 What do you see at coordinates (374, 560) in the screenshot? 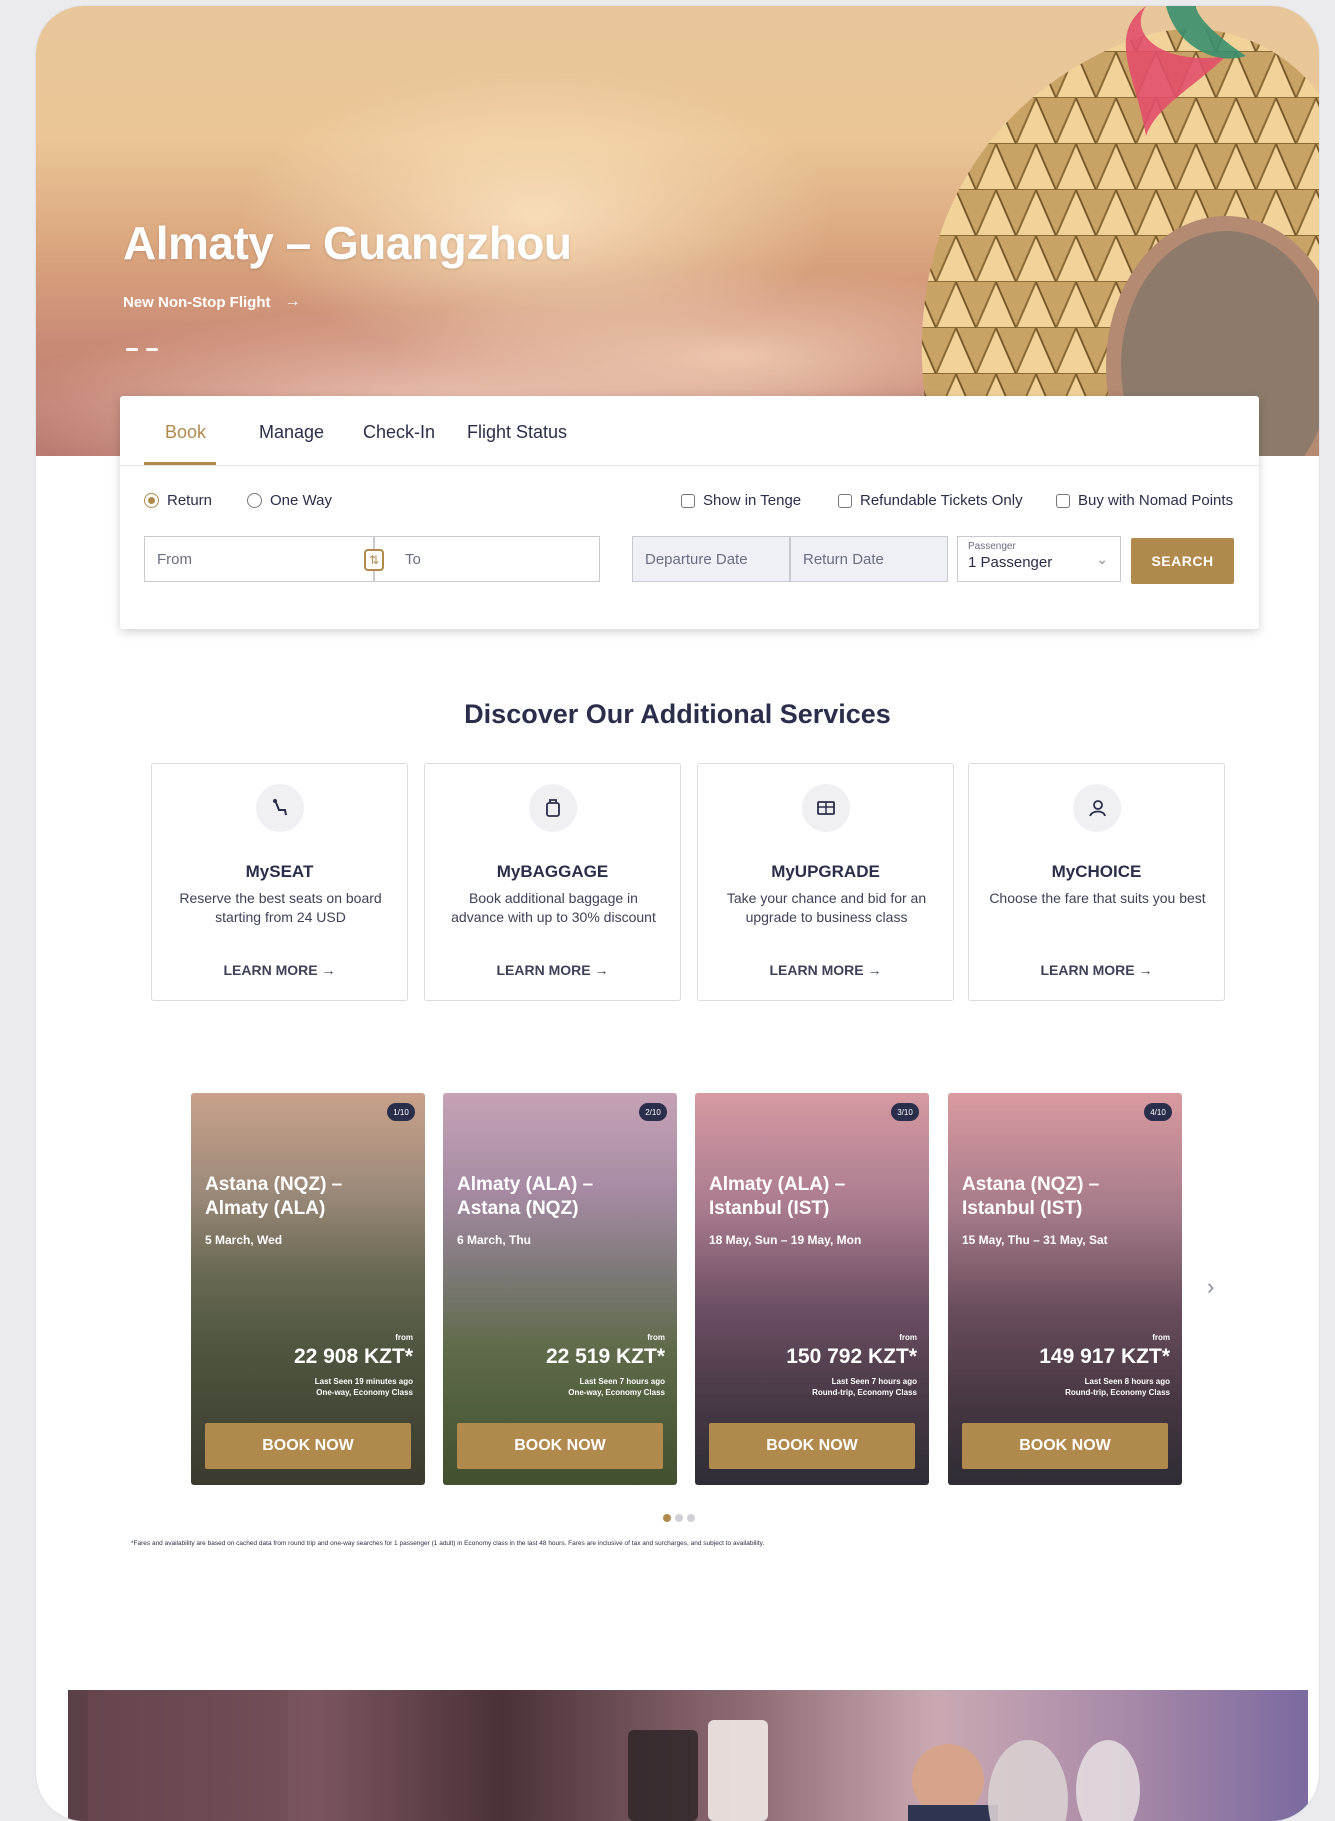
I see `swap-icon: ⇅` at bounding box center [374, 560].